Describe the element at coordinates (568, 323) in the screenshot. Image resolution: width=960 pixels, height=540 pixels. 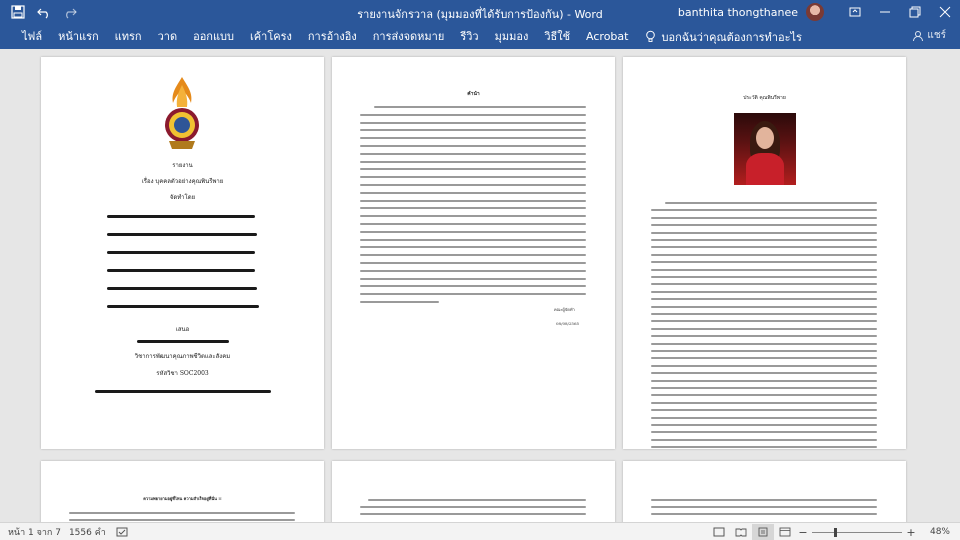
I see `preface-date: 08/08/2565` at that location.